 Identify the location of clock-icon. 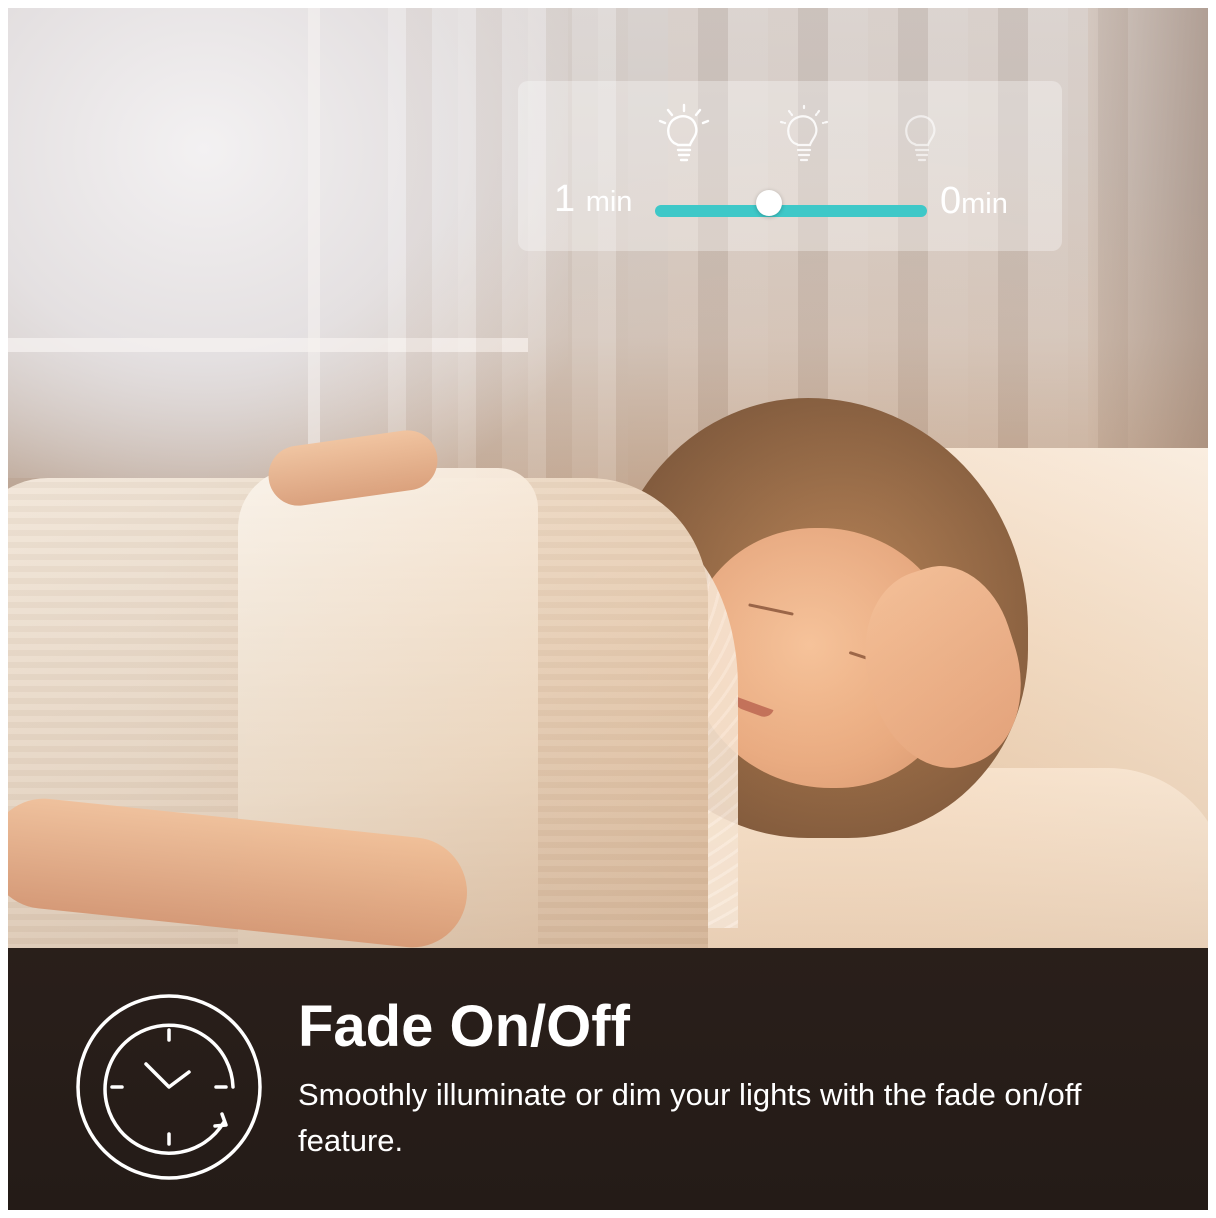
(169, 1087).